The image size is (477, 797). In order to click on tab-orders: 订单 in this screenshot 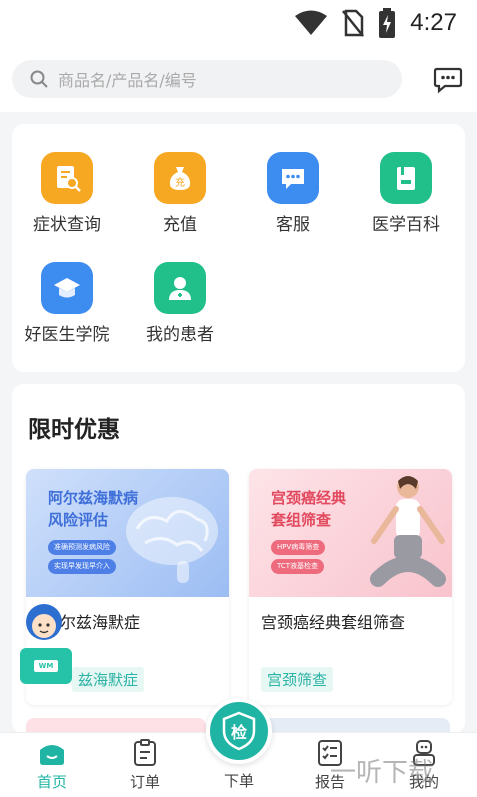, I will do `click(145, 765)`.